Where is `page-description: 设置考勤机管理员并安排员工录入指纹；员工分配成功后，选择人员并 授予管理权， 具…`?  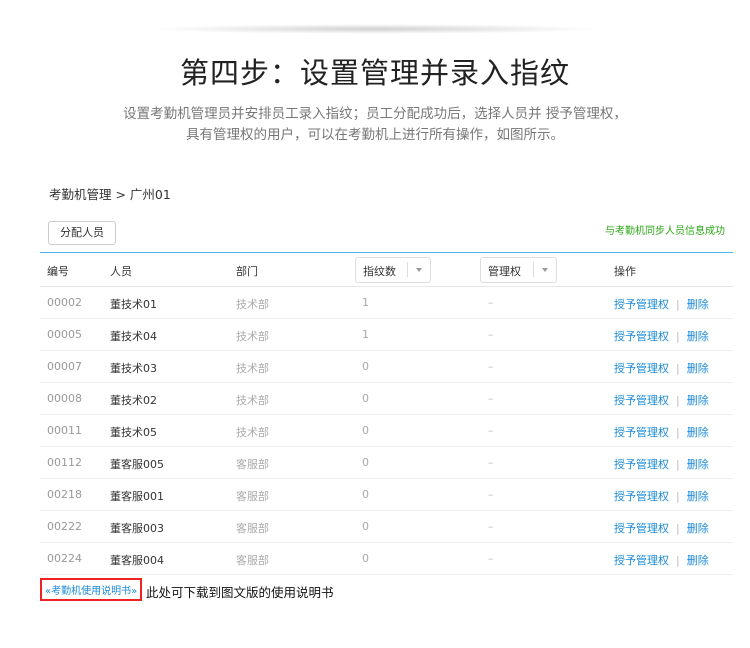 page-description: 设置考勤机管理员并安排员工录入指纹；员工分配成功后，选择人员并 授予管理权， 具… is located at coordinates (375, 125).